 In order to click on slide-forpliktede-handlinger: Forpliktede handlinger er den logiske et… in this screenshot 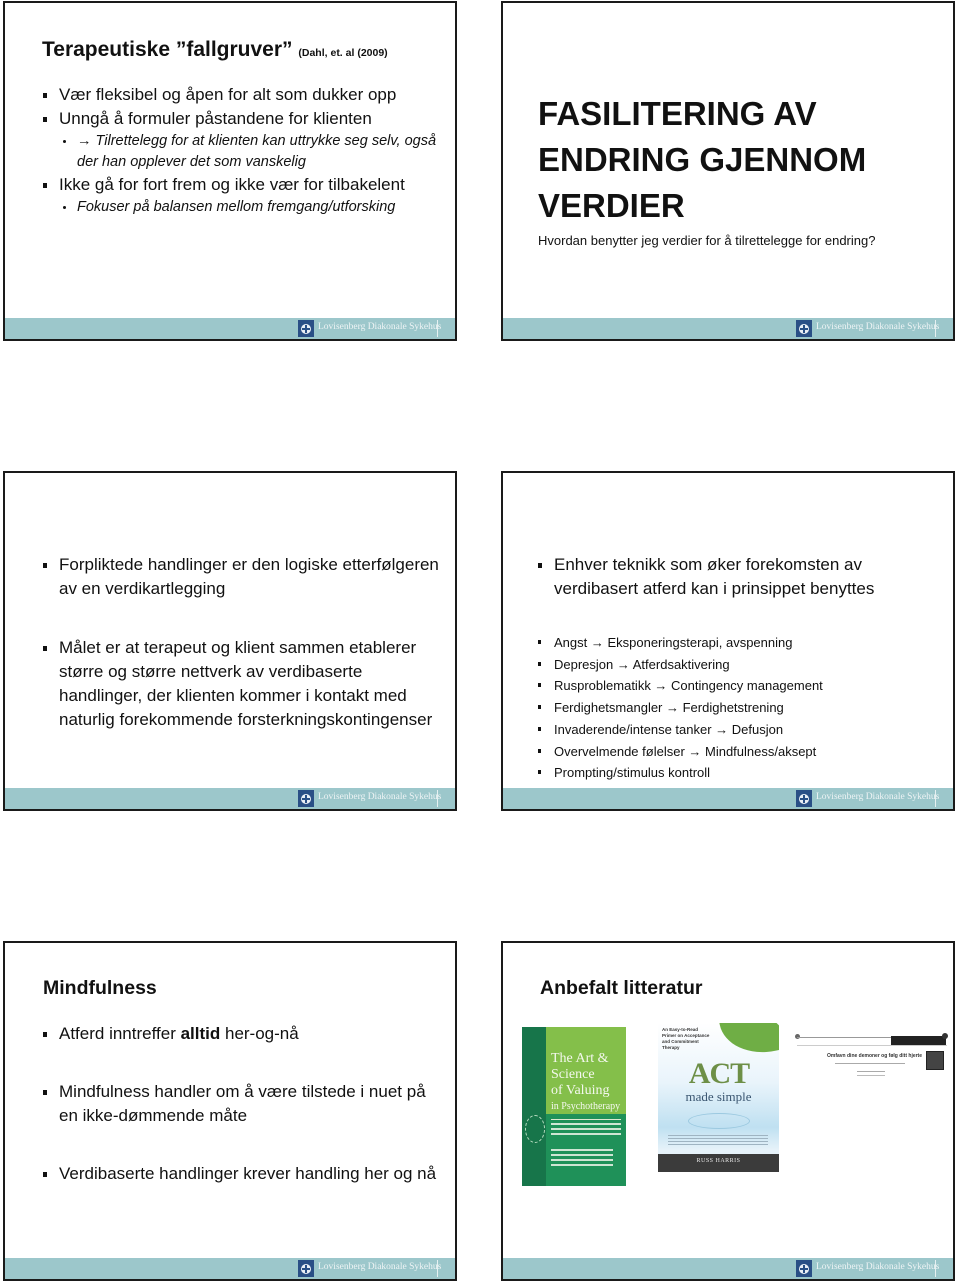, I will do `click(230, 641)`.